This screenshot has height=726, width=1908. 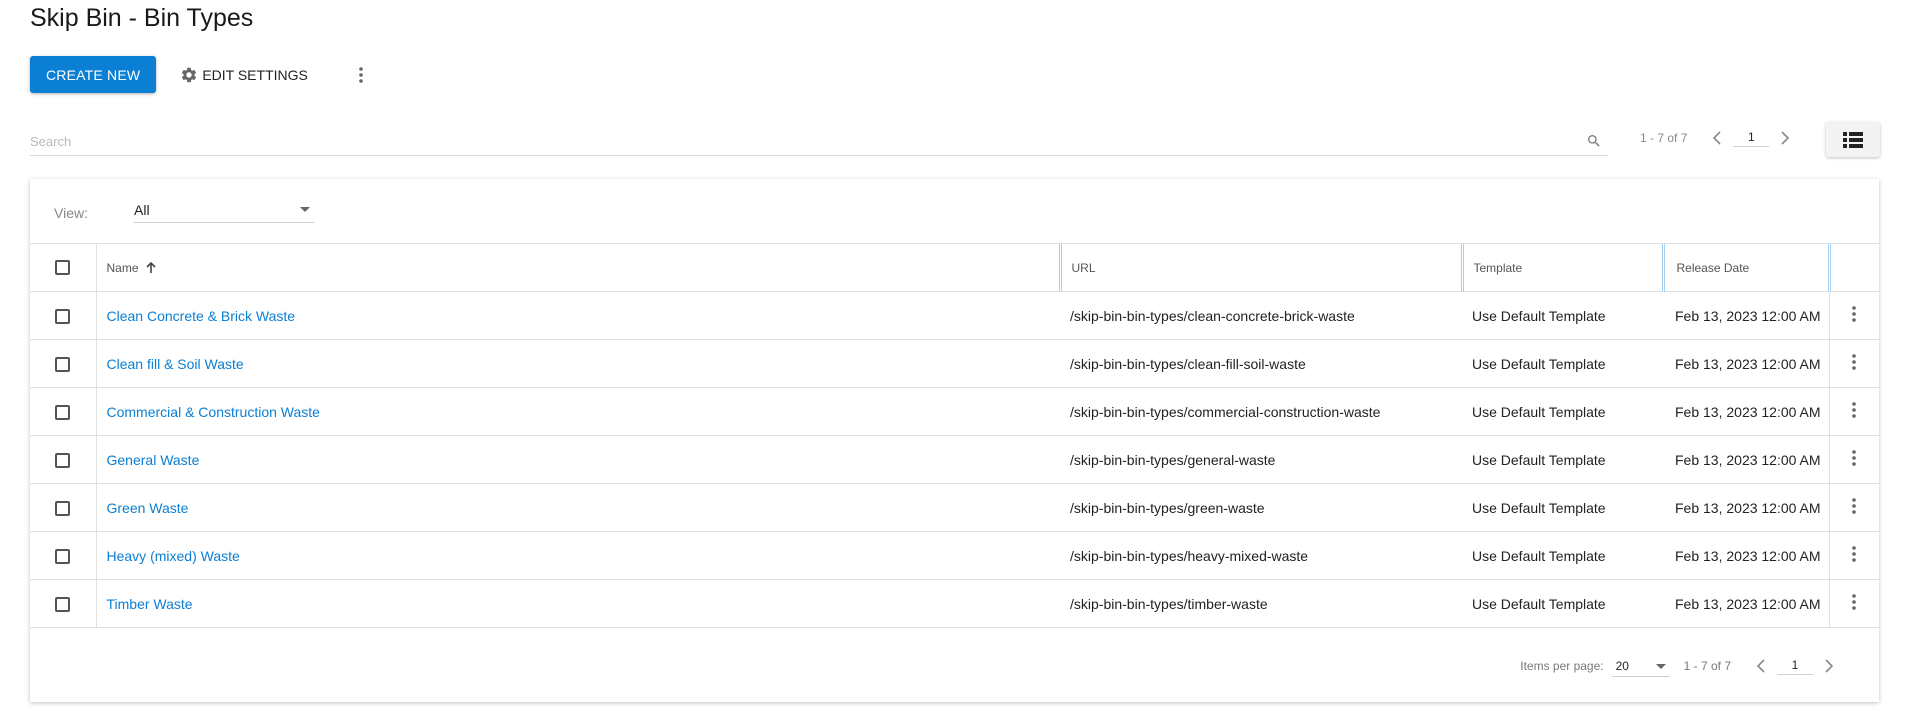 What do you see at coordinates (954, 211) in the screenshot?
I see `view-filter-row: View: All` at bounding box center [954, 211].